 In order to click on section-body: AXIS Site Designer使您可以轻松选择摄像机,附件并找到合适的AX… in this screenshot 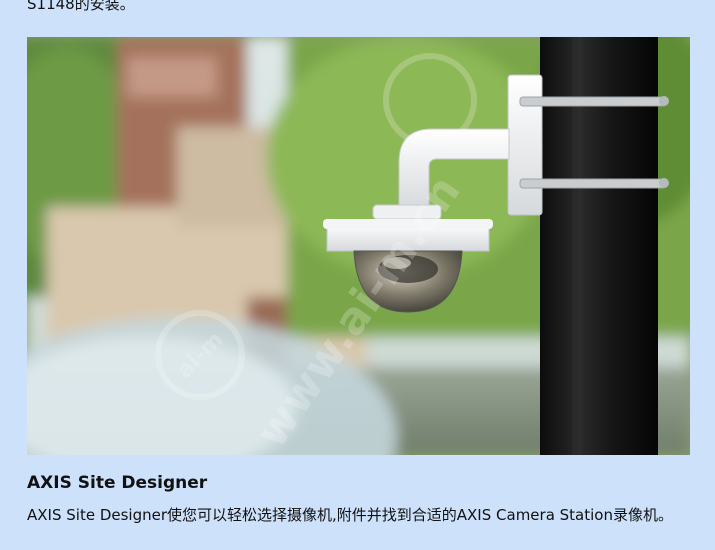, I will do `click(350, 515)`.